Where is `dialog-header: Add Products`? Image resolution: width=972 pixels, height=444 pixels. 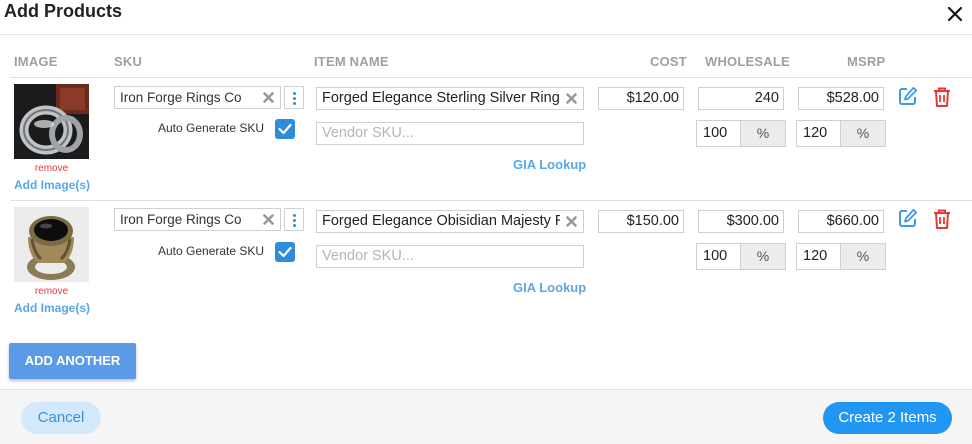 dialog-header: Add Products is located at coordinates (486, 17).